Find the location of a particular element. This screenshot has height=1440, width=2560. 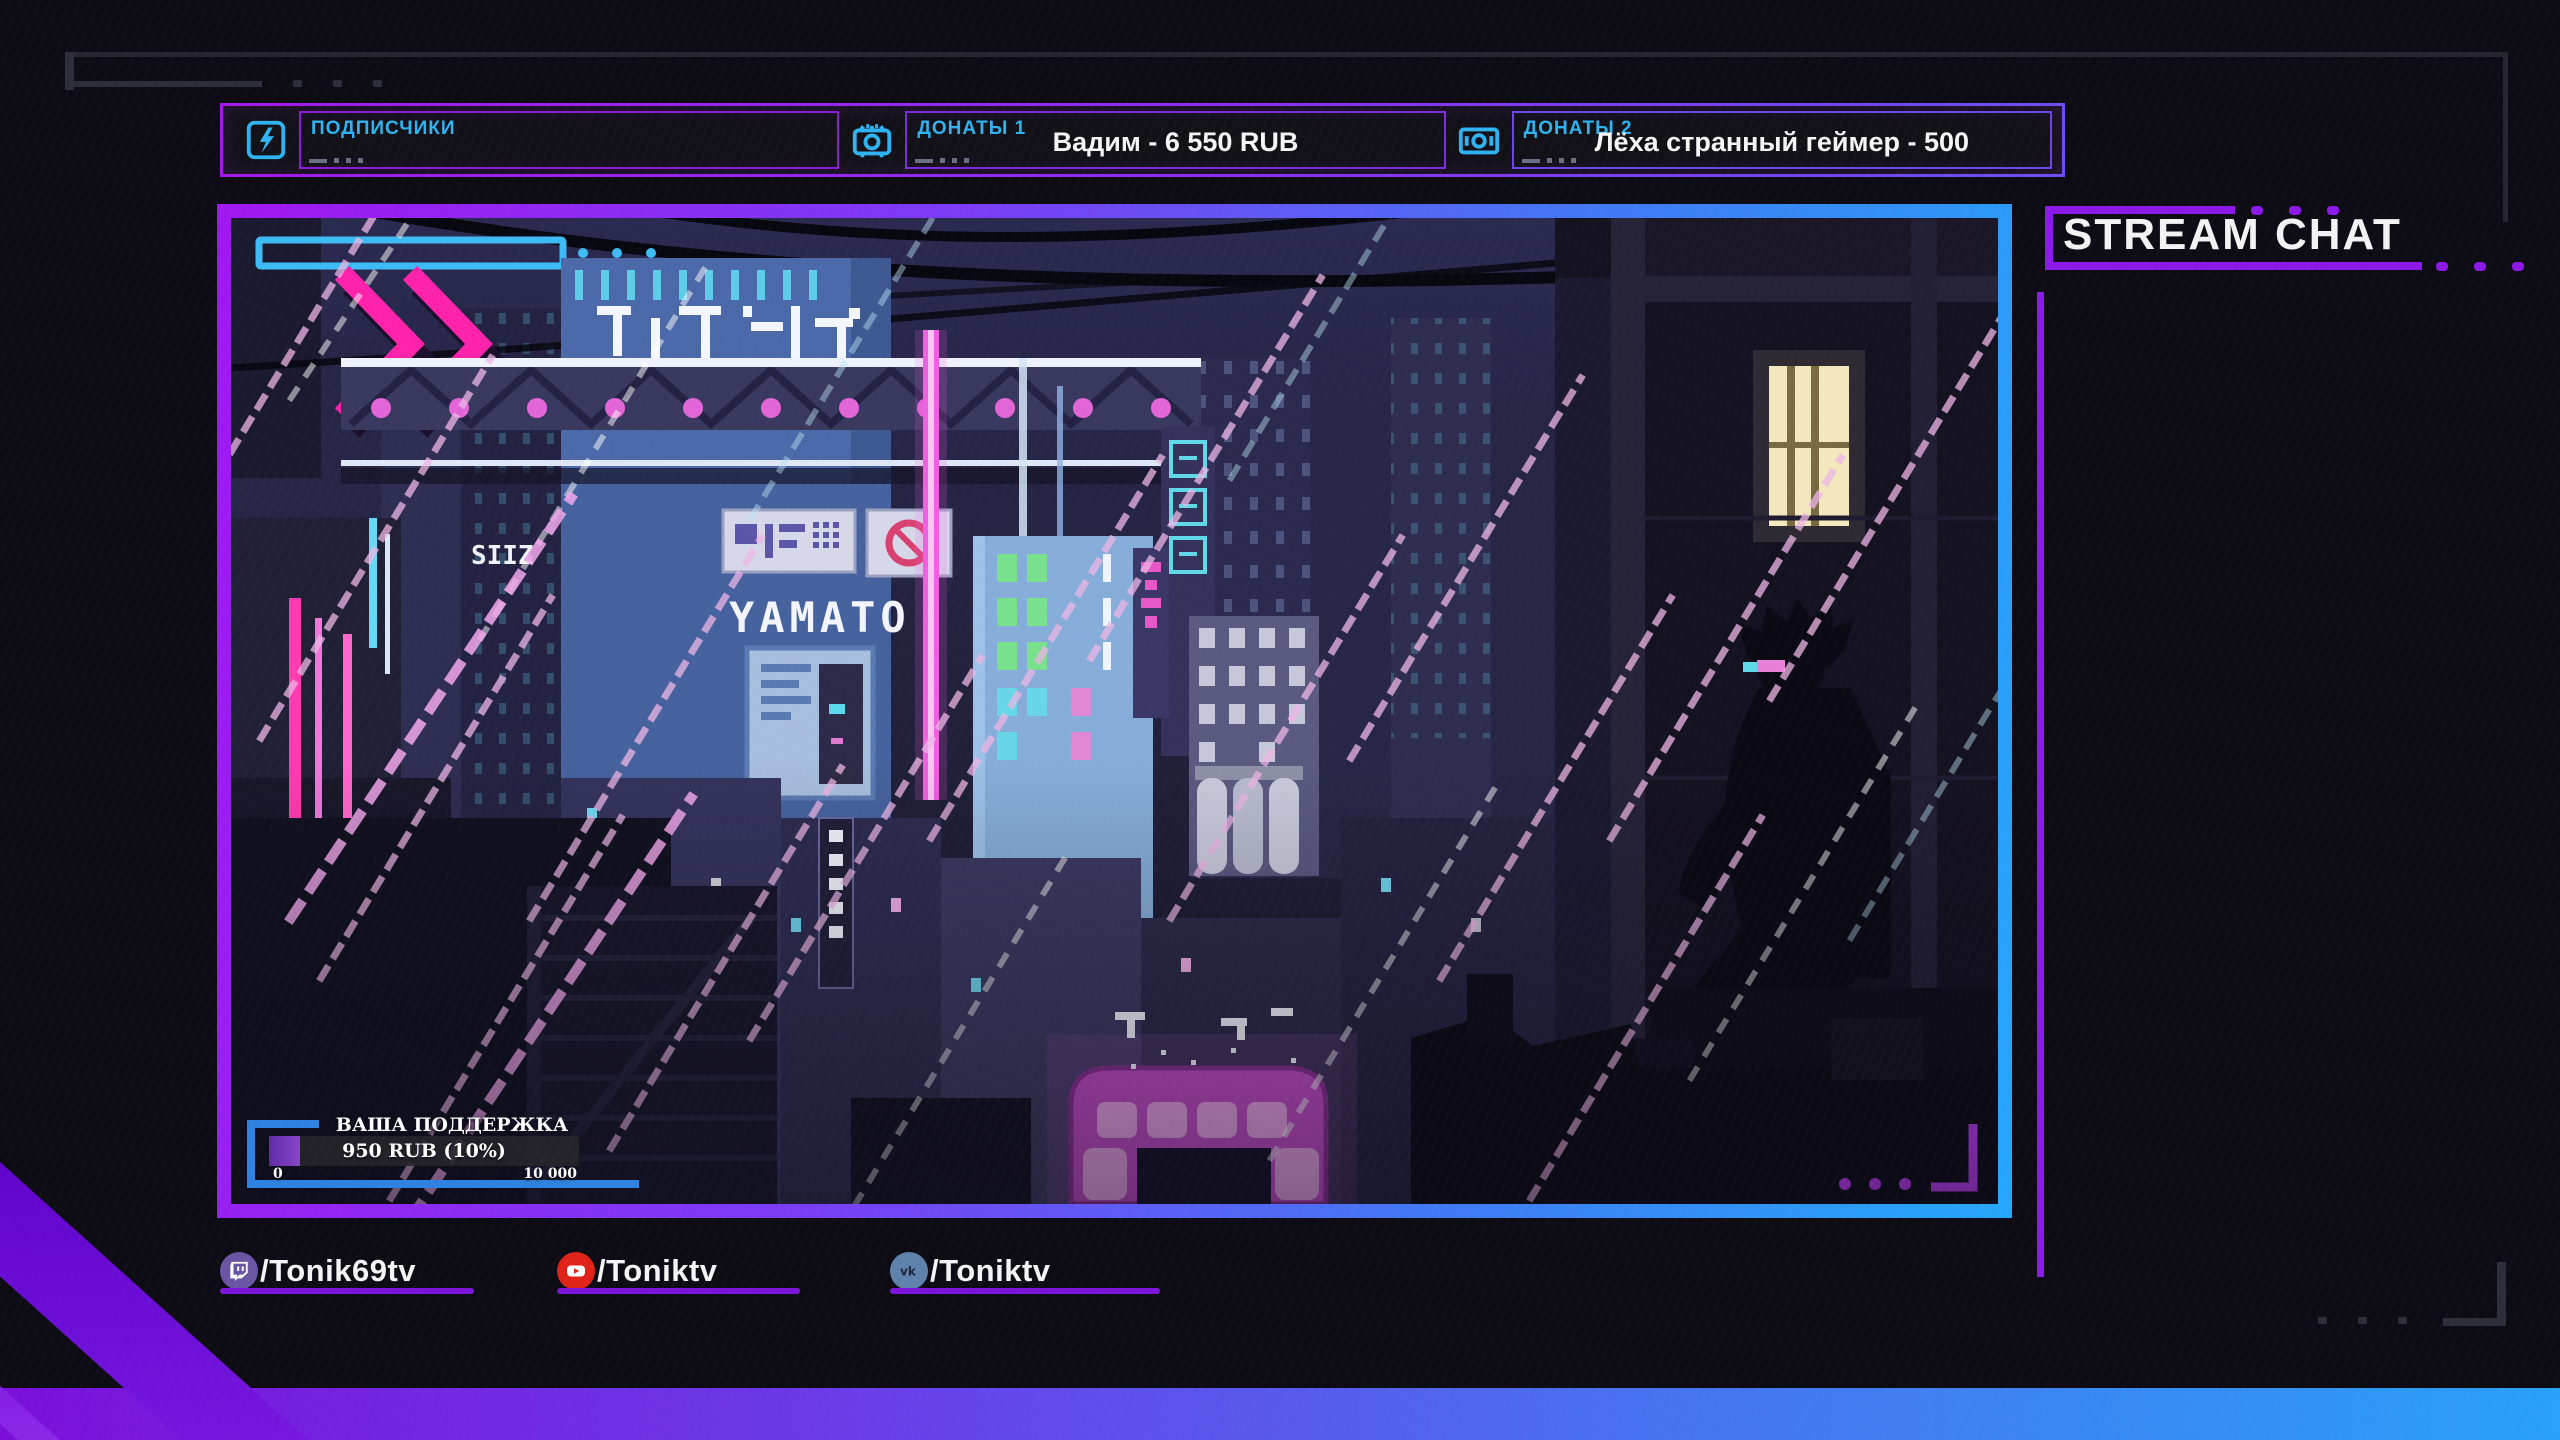

donations2-panel: ДОНАТЫ 2 Лёха странный геймер - 500 is located at coordinates (1781, 140).